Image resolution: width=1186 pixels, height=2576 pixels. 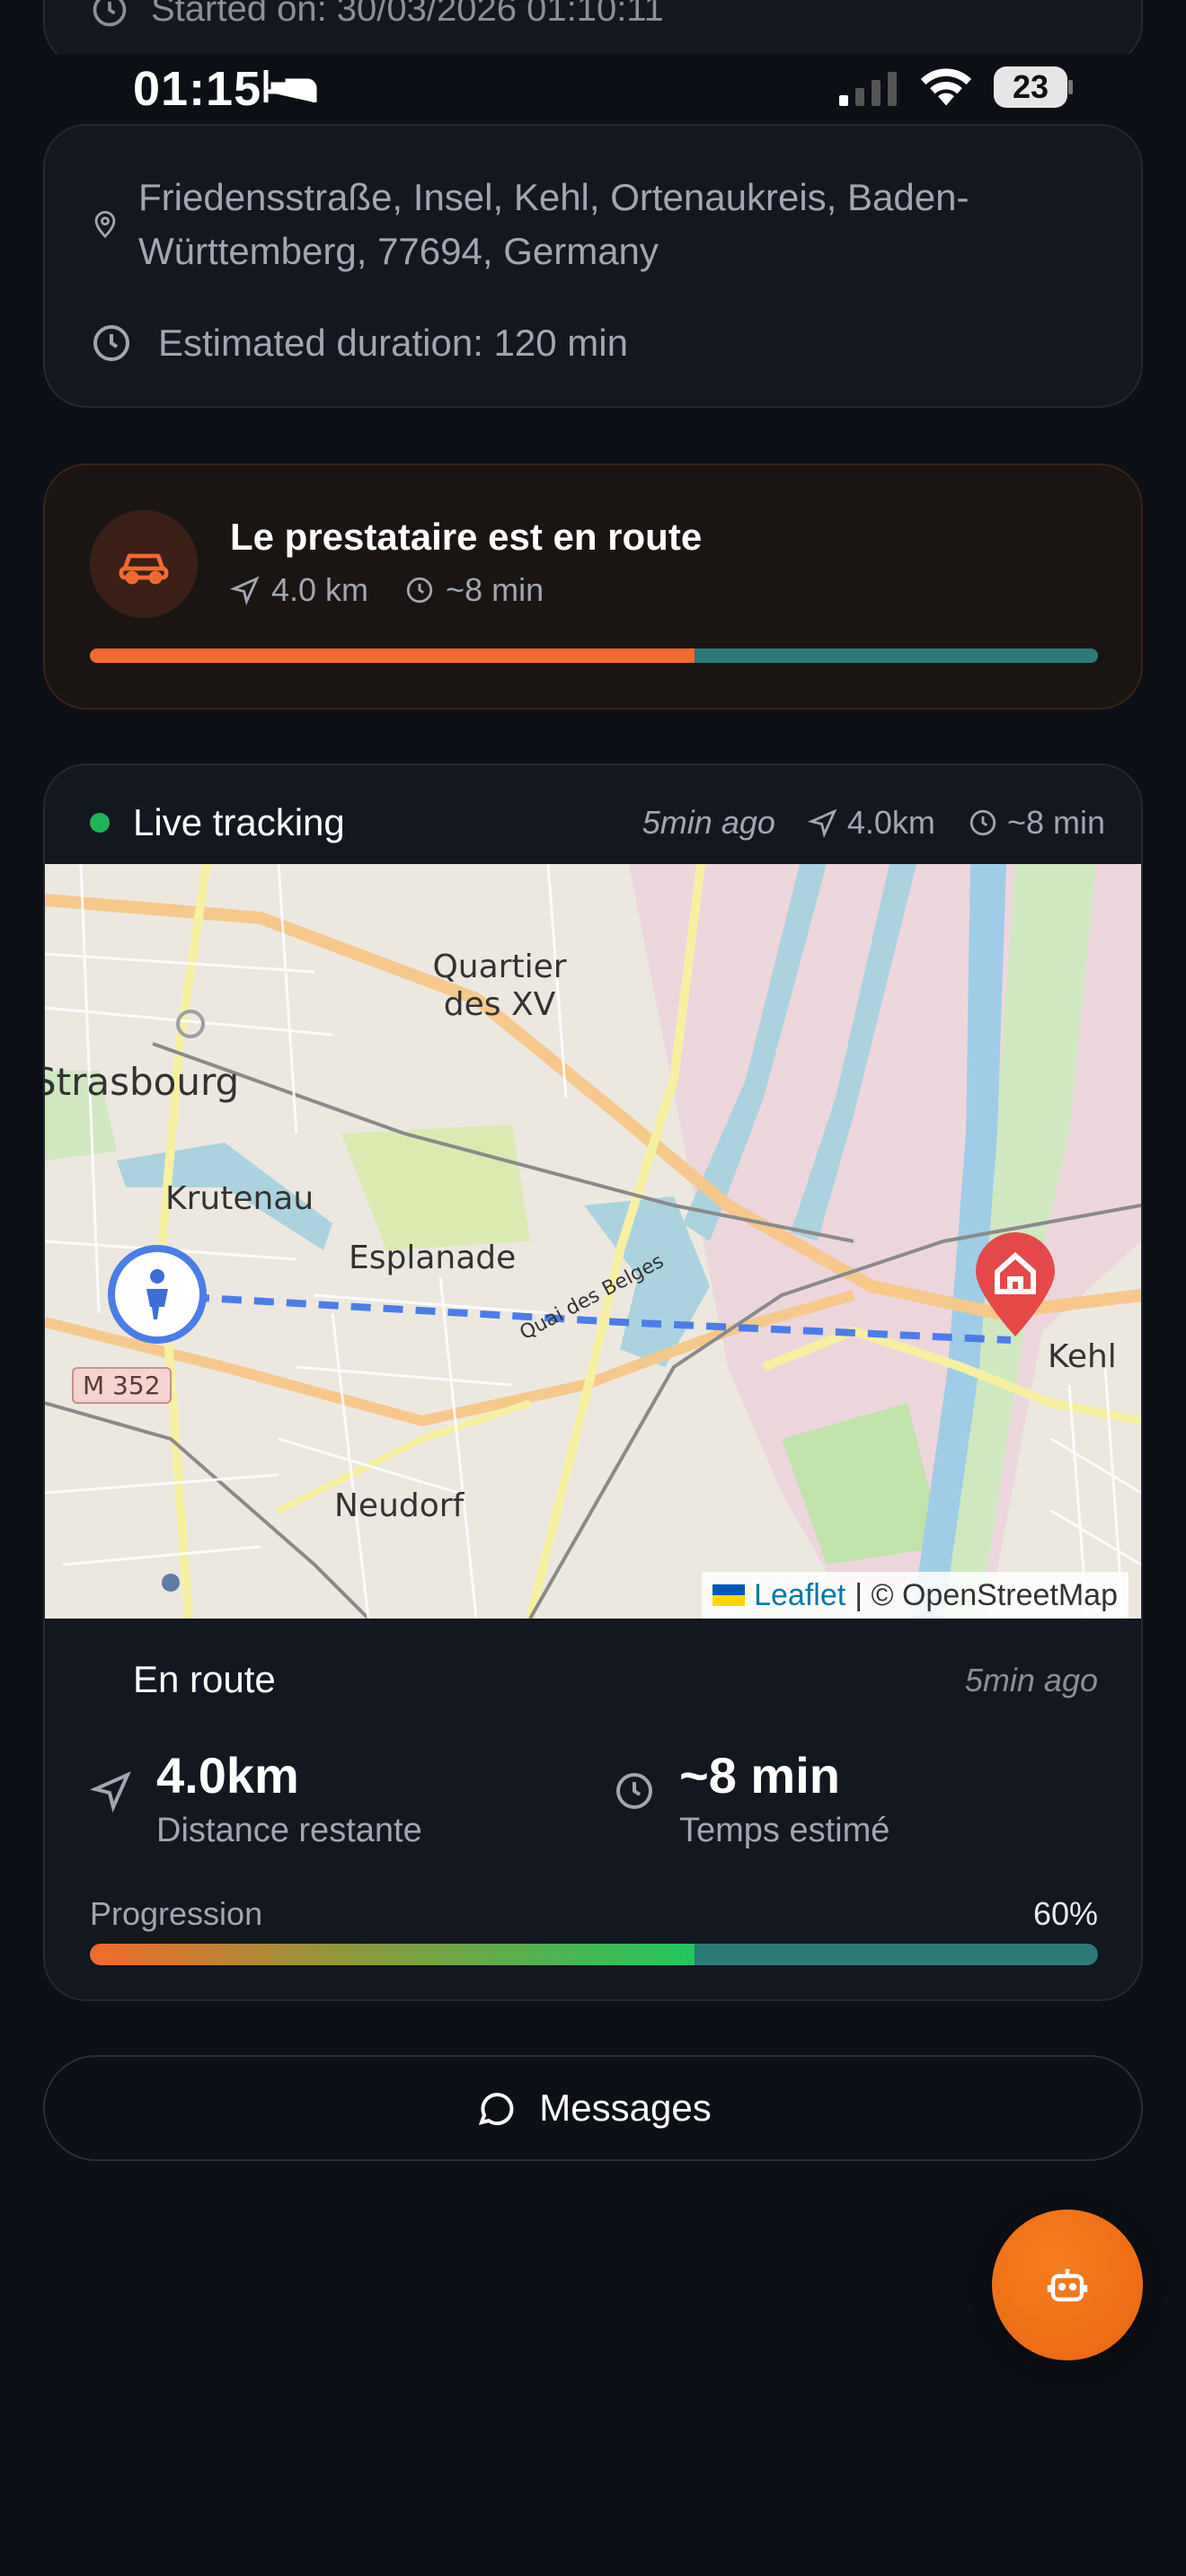 I want to click on route-distance: 4.0 km, so click(x=320, y=589).